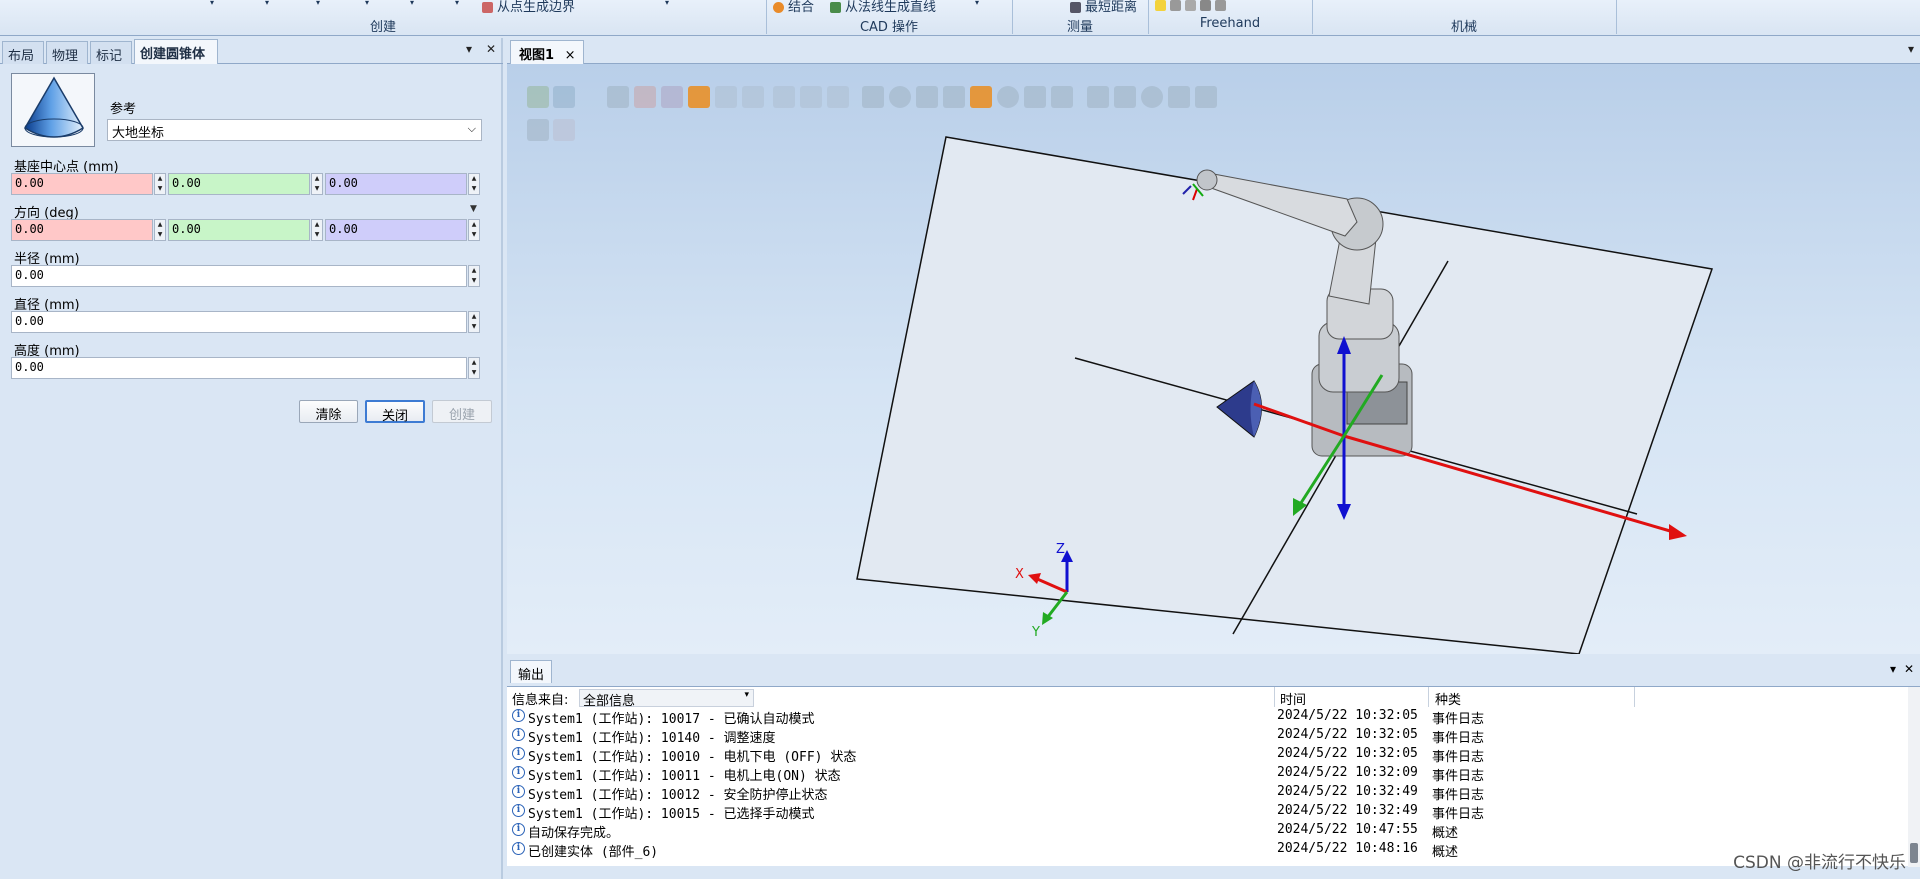 The image size is (1920, 879). Describe the element at coordinates (1230, 23) in the screenshot. I see `ribbon-group-freehand: Freehand` at that location.